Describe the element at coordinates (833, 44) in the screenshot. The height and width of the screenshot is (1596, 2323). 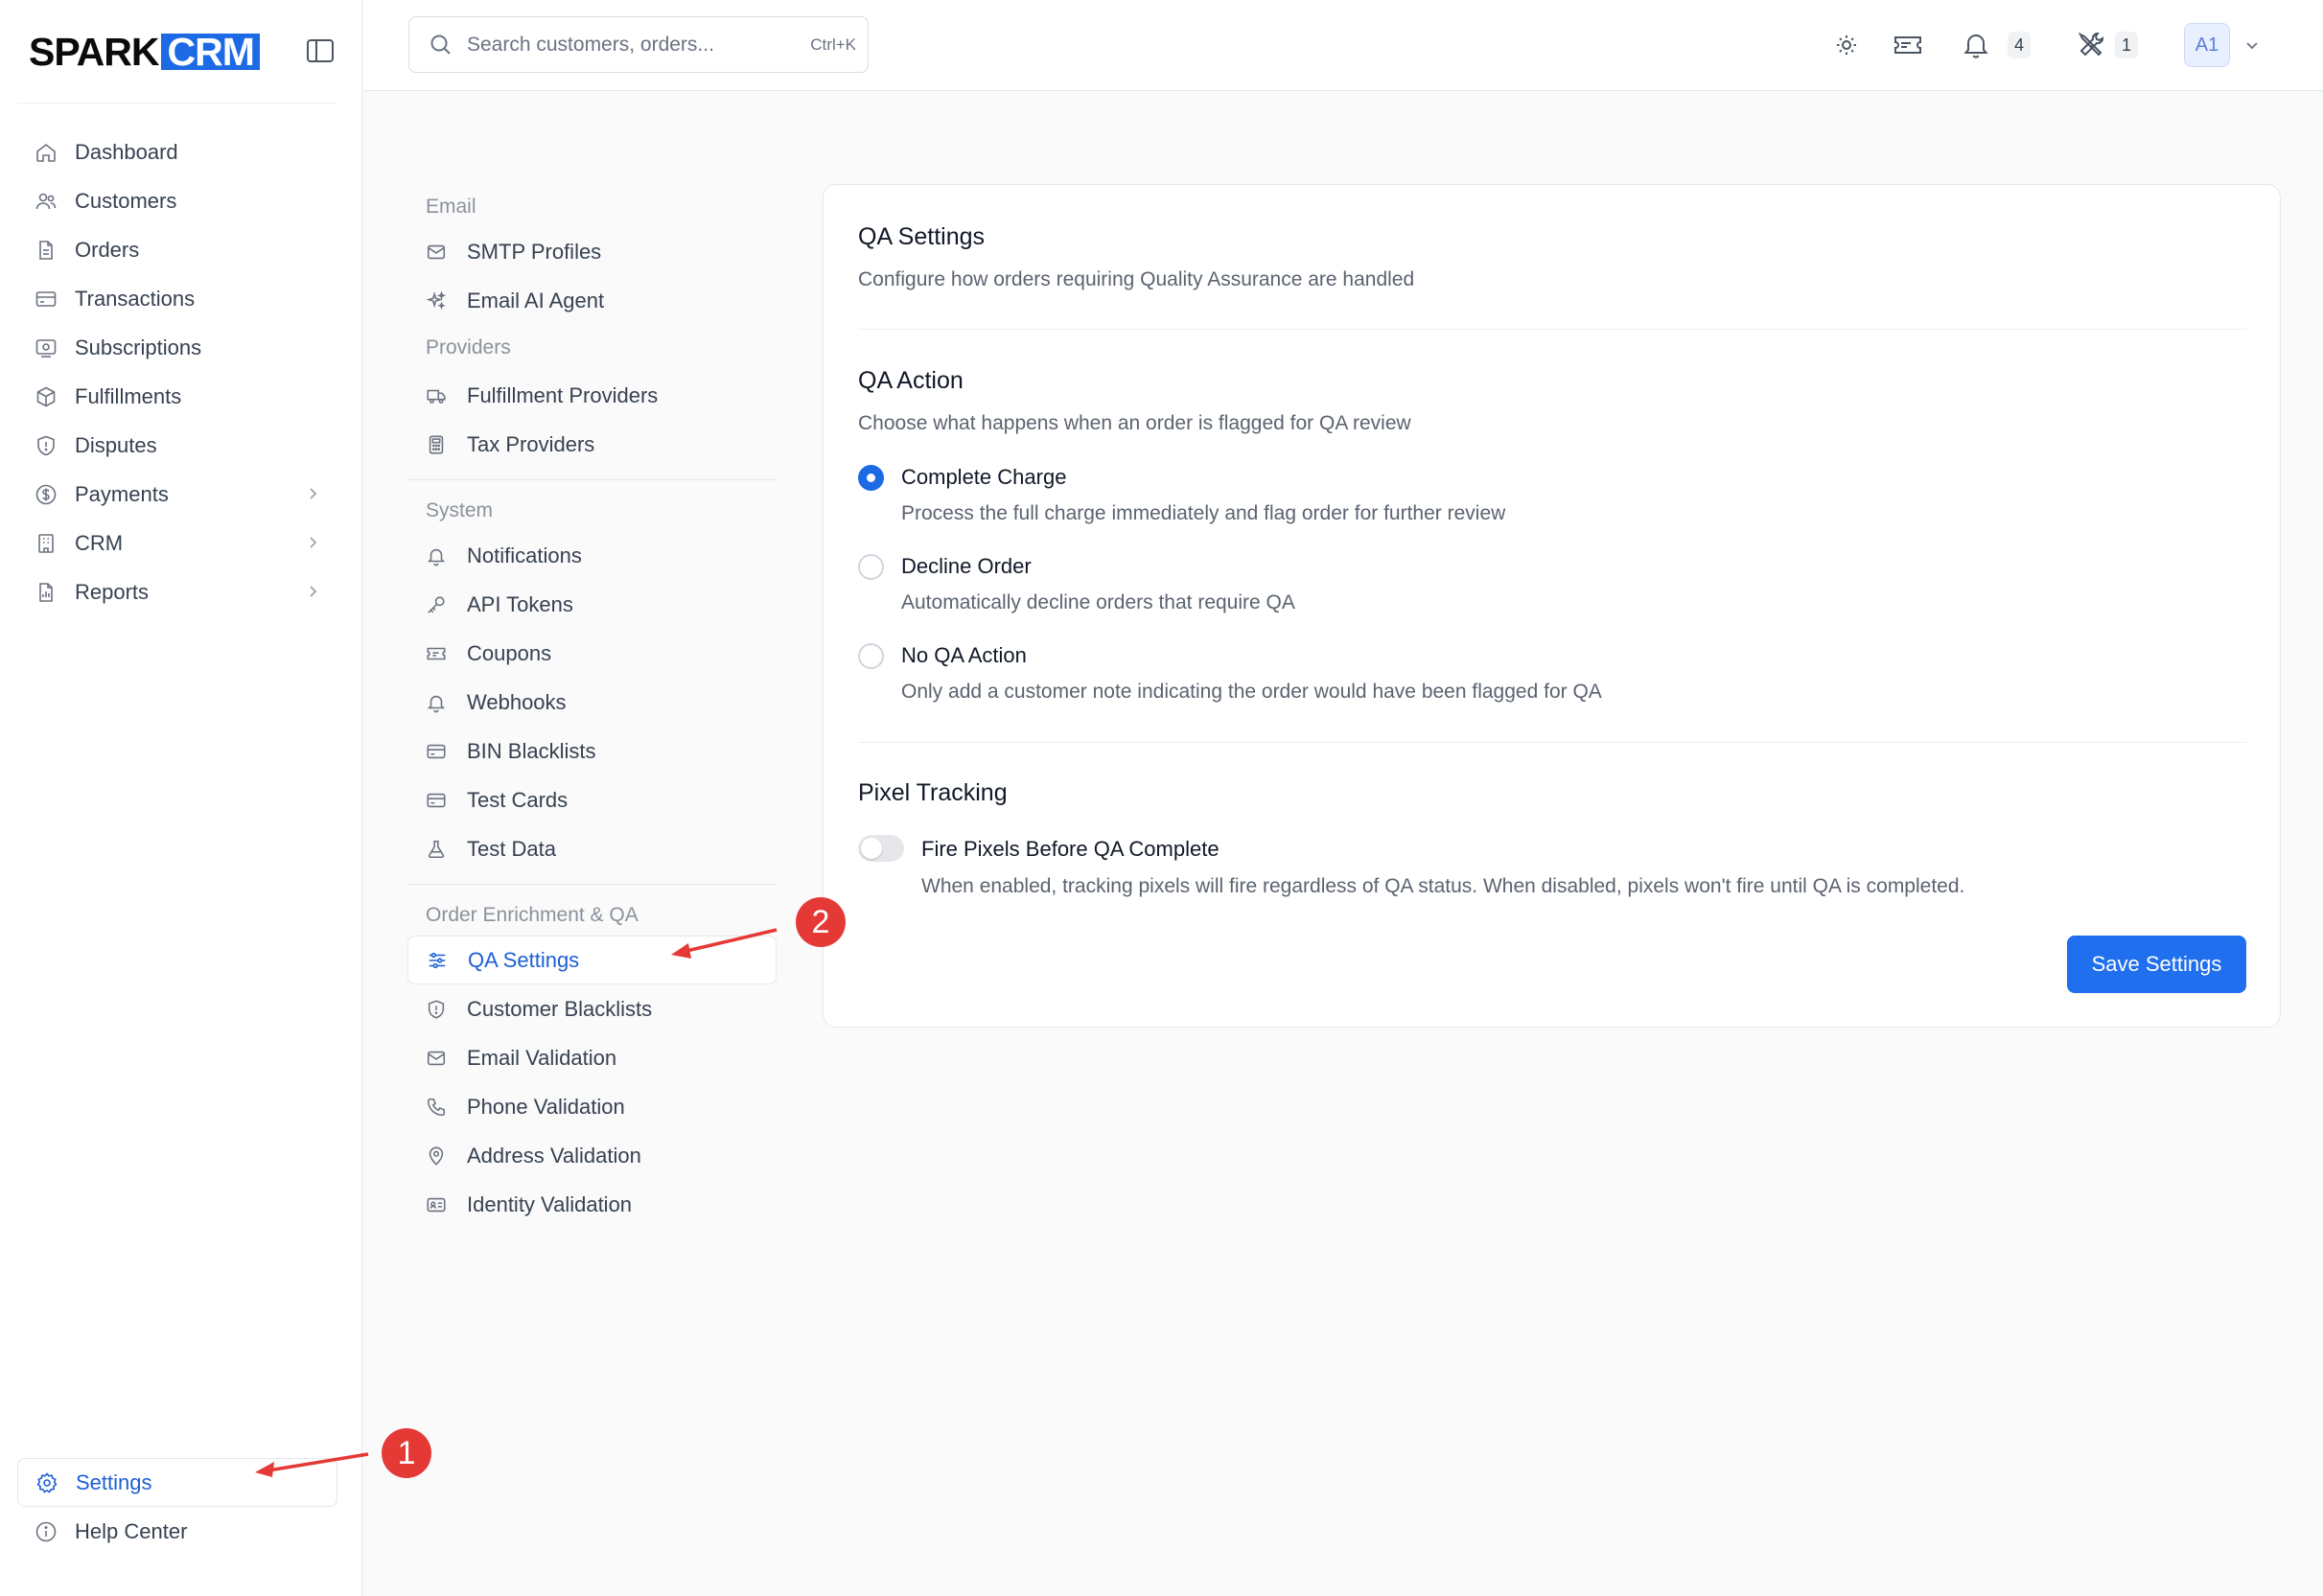
I see `search-shortcut: Ctrl+K` at that location.